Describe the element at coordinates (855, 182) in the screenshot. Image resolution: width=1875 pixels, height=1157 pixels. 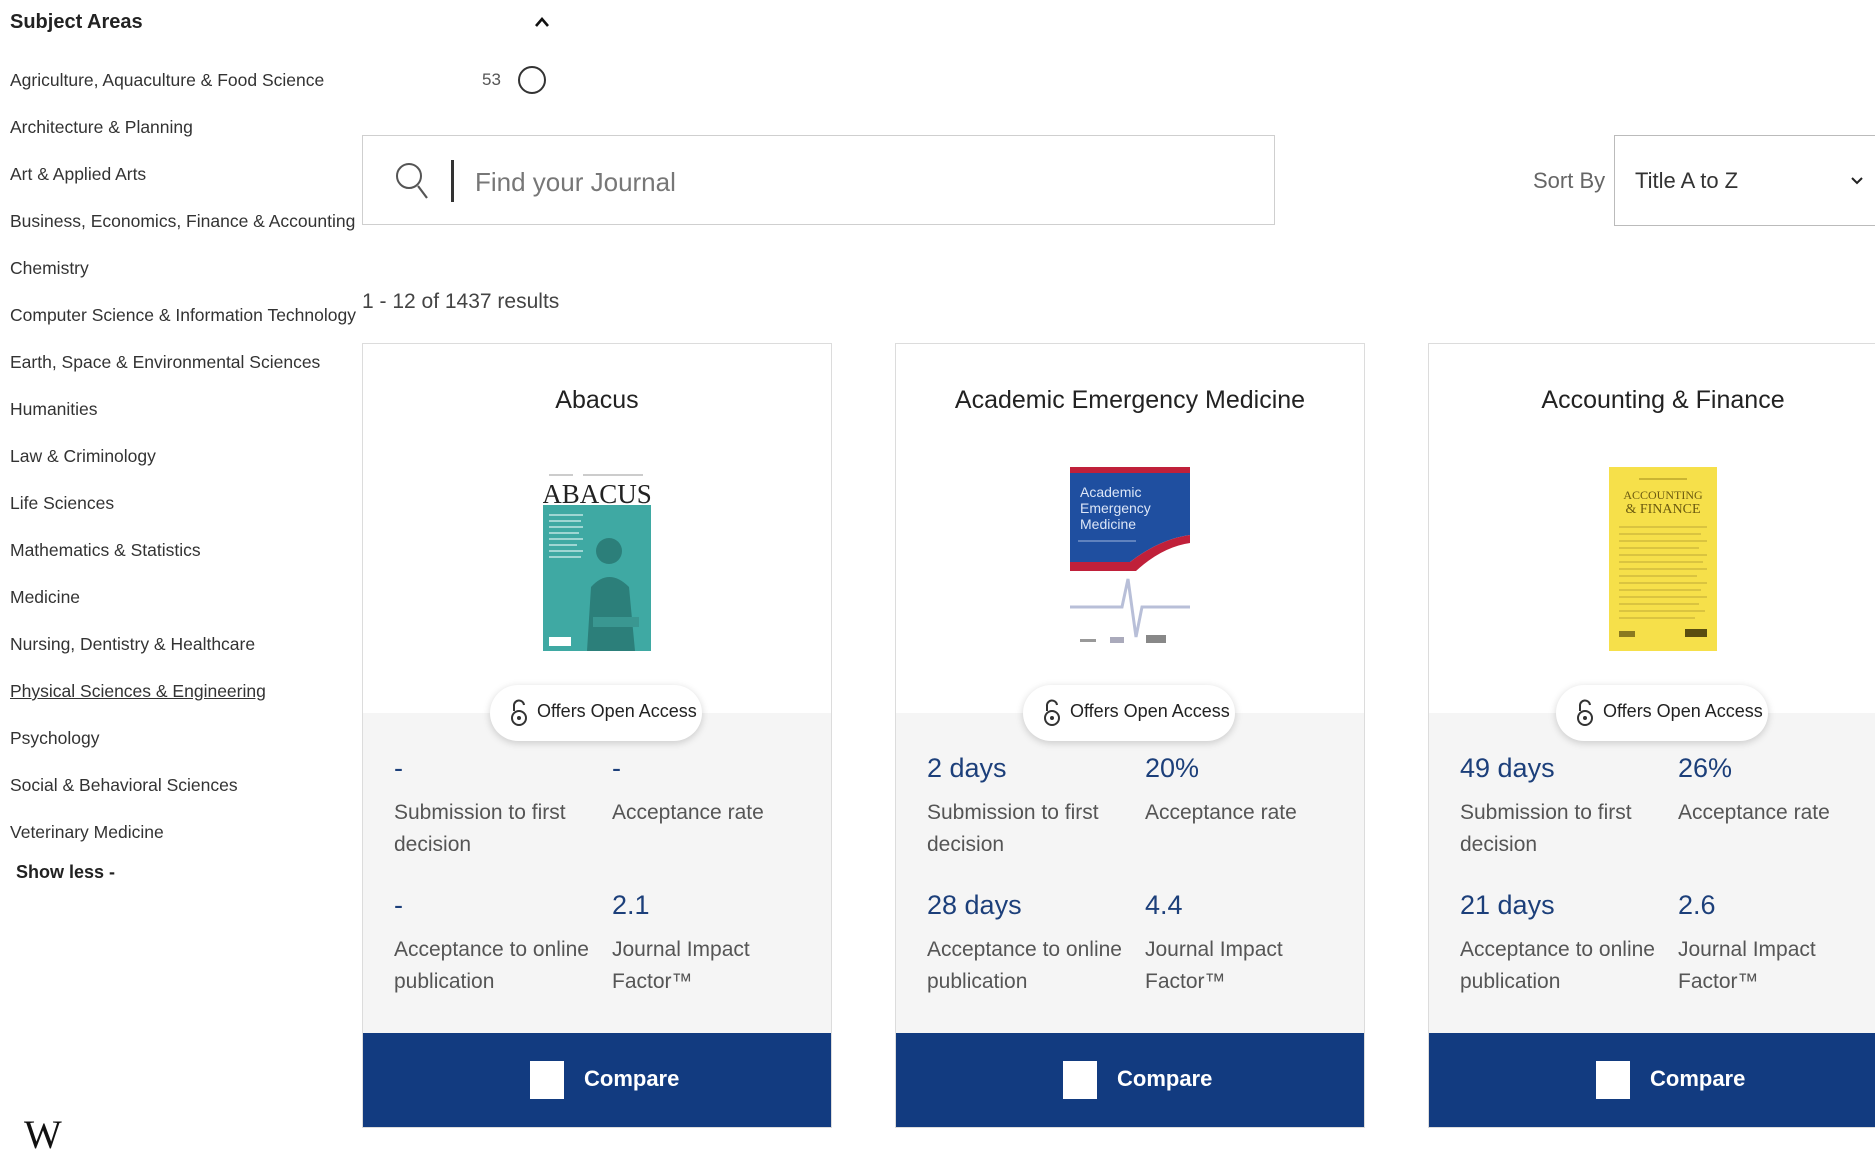
I see `search-input` at that location.